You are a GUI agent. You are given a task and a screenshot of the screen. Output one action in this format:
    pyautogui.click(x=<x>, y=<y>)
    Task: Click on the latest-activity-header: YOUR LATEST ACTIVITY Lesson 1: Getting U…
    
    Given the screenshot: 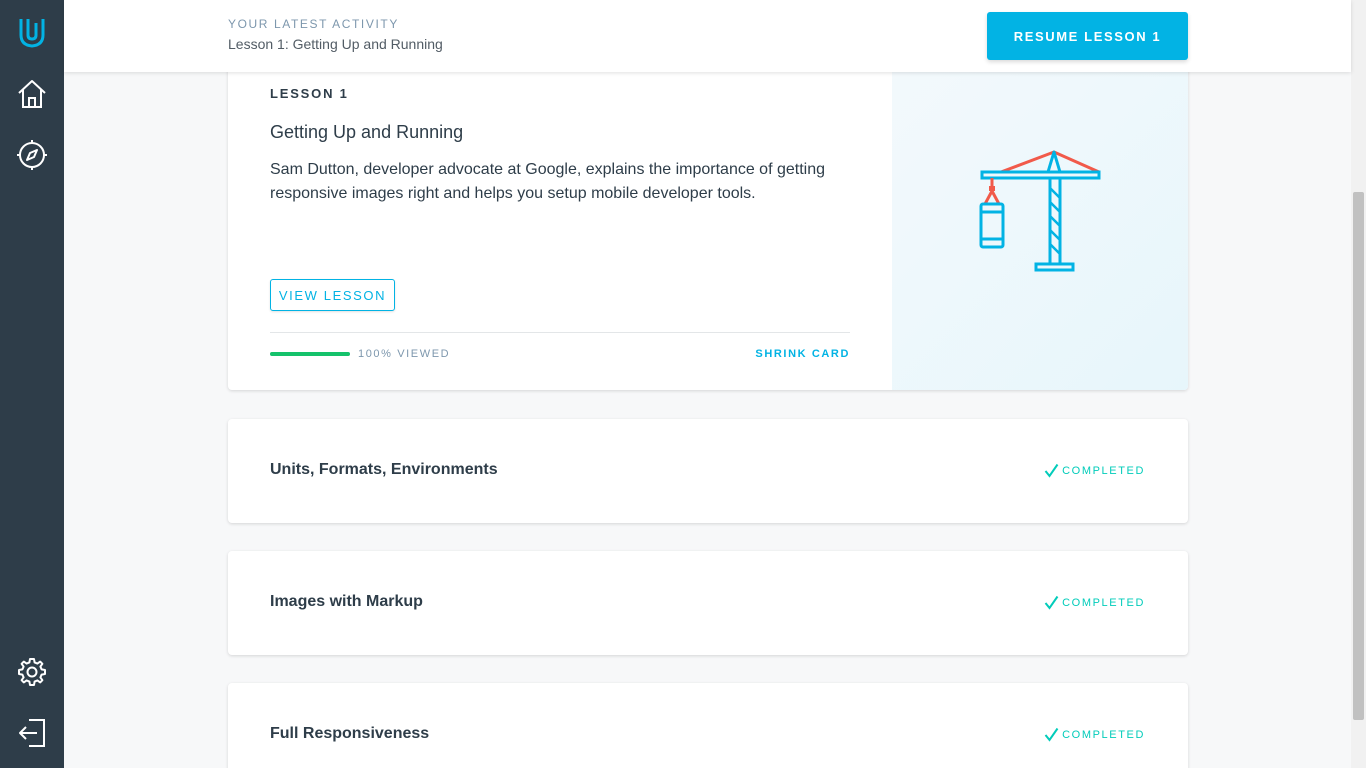 What is the action you would take?
    pyautogui.click(x=707, y=36)
    